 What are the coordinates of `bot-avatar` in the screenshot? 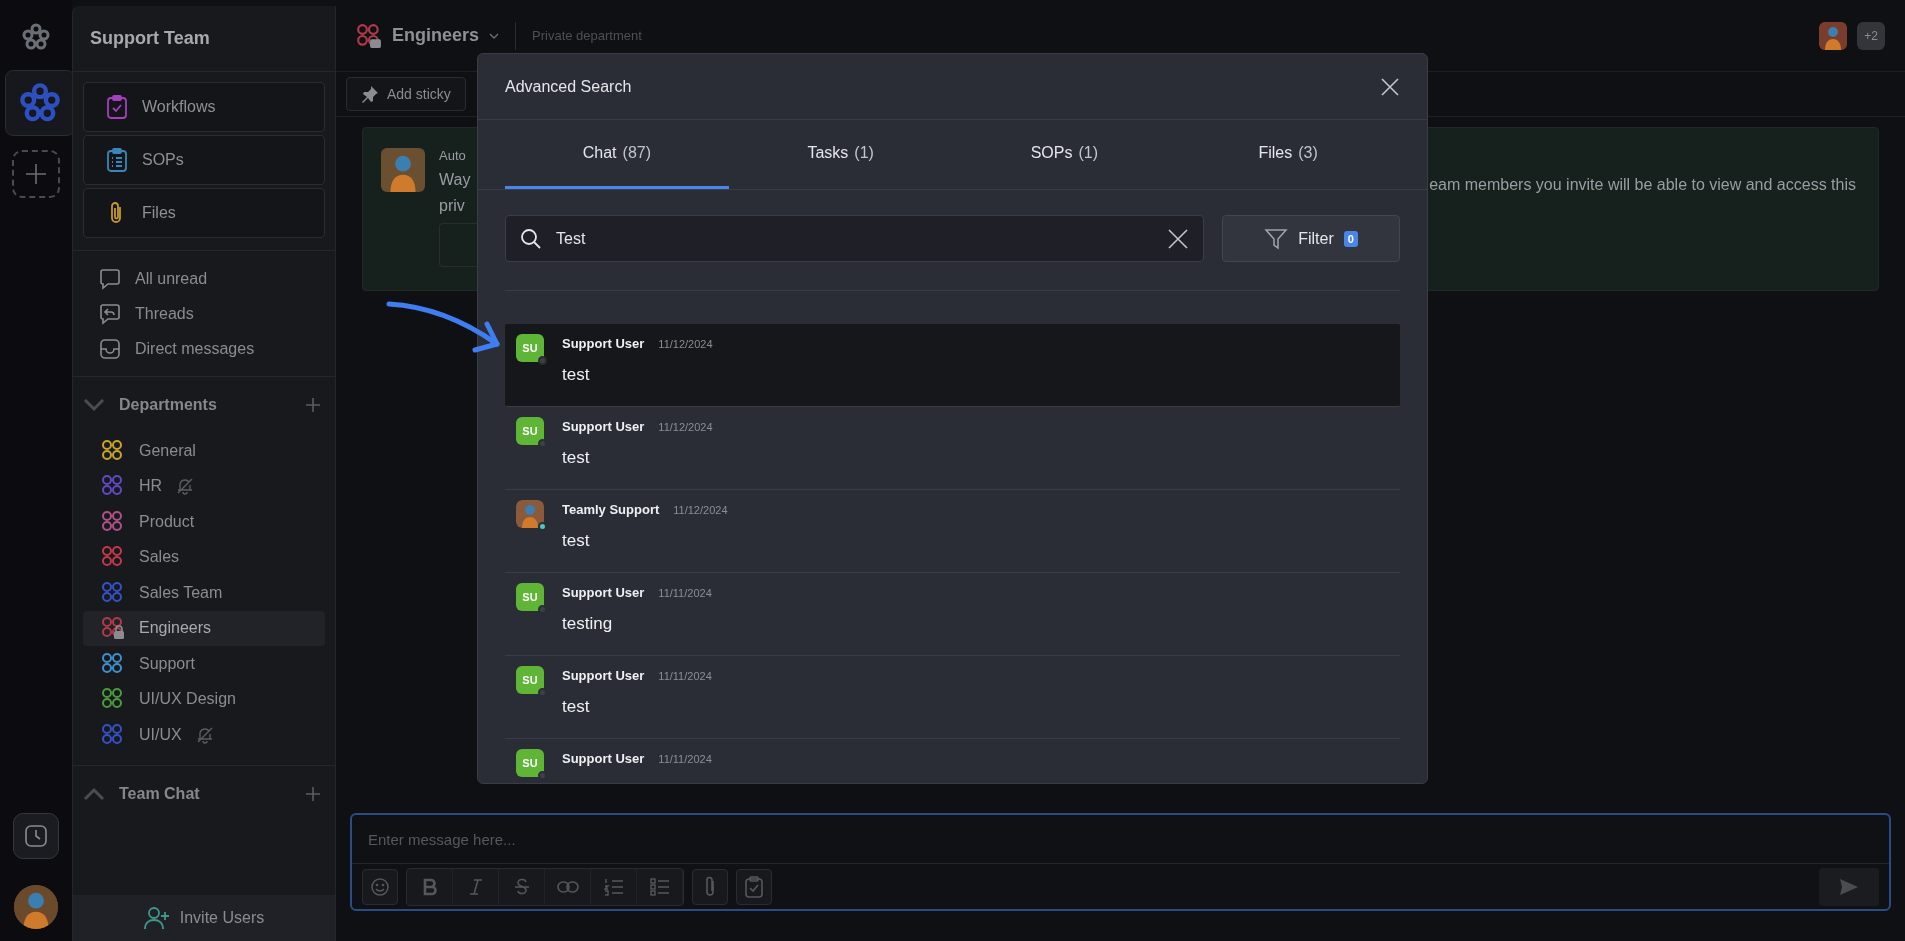 It's located at (403, 170).